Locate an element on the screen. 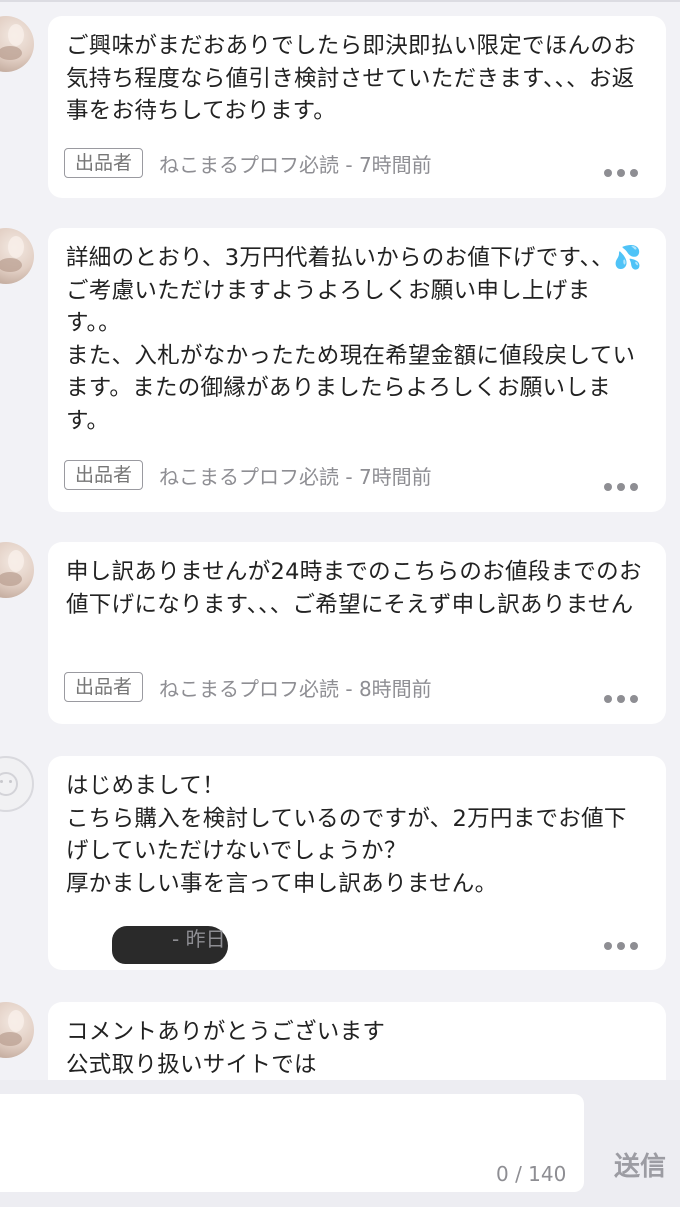  comment-text-part: 詳細のとおり、3万円代着払いからのお値下げです、、 is located at coordinates (340, 258).